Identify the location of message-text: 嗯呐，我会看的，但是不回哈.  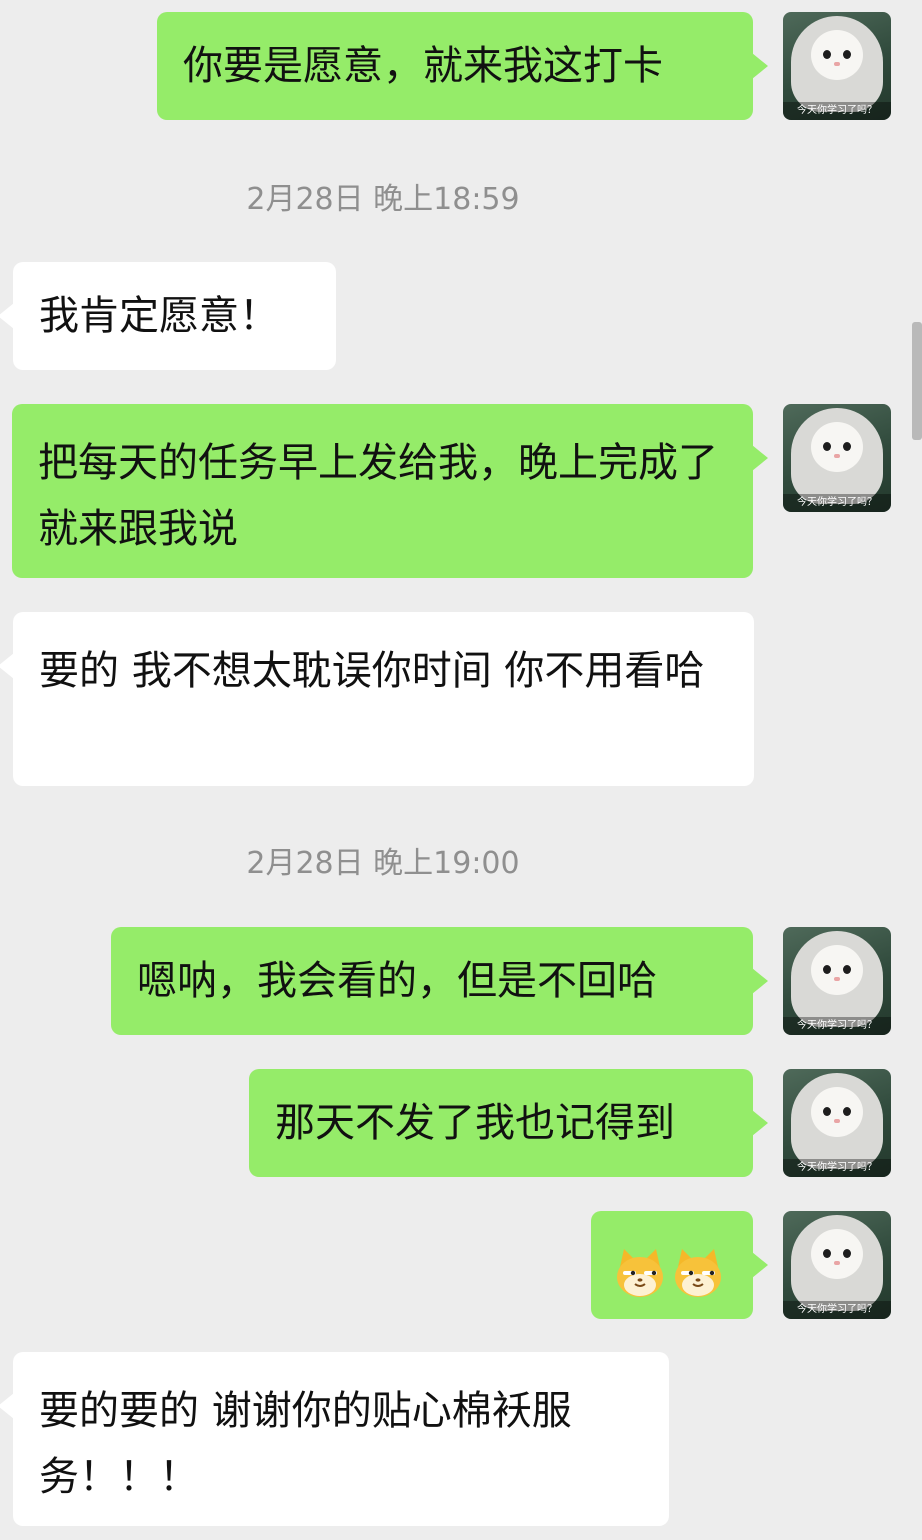
(397, 981).